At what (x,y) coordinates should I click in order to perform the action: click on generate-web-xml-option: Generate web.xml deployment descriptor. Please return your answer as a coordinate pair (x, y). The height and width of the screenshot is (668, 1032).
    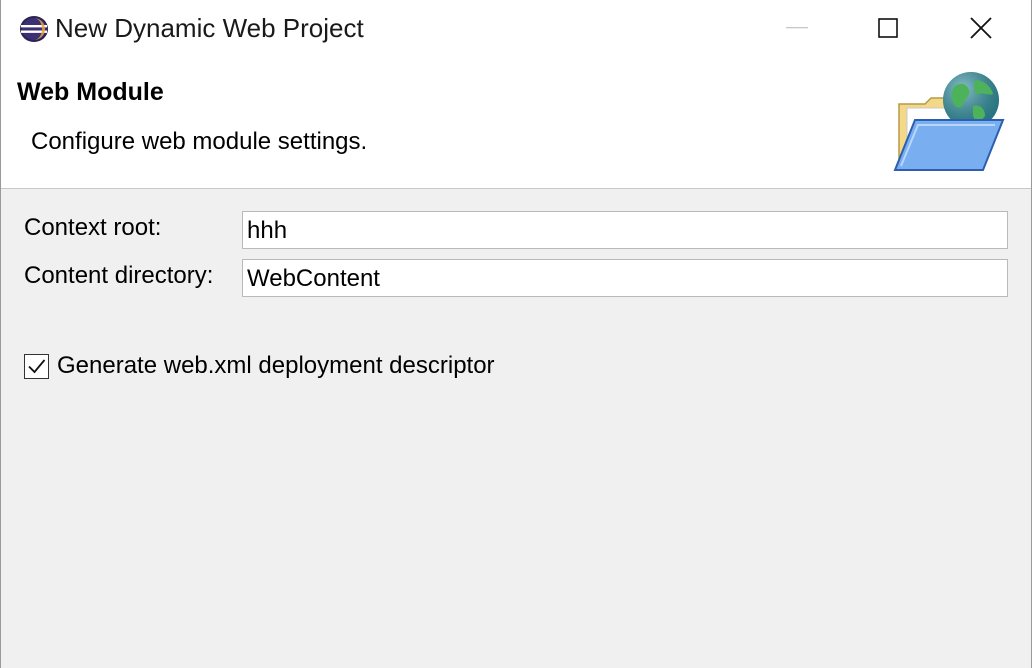
    Looking at the image, I should click on (259, 366).